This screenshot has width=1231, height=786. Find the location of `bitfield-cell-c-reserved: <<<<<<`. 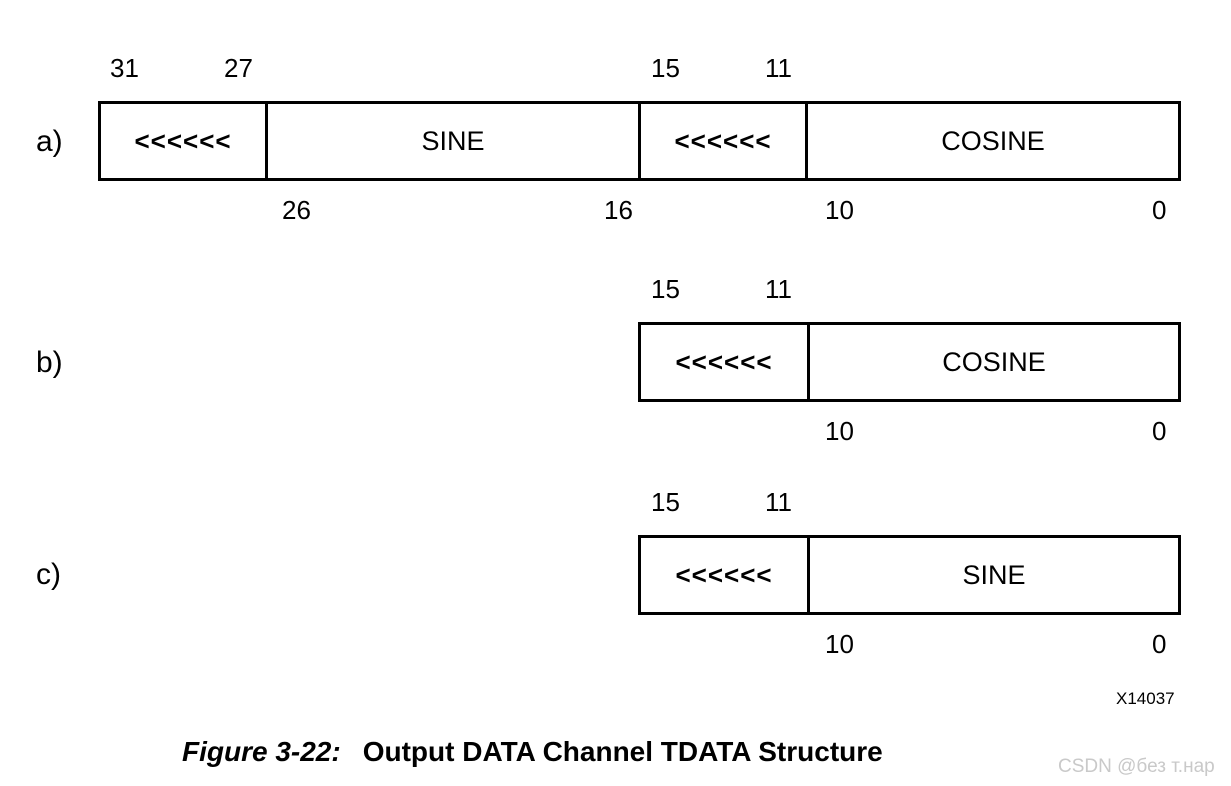

bitfield-cell-c-reserved: <<<<<< is located at coordinates (726, 575).